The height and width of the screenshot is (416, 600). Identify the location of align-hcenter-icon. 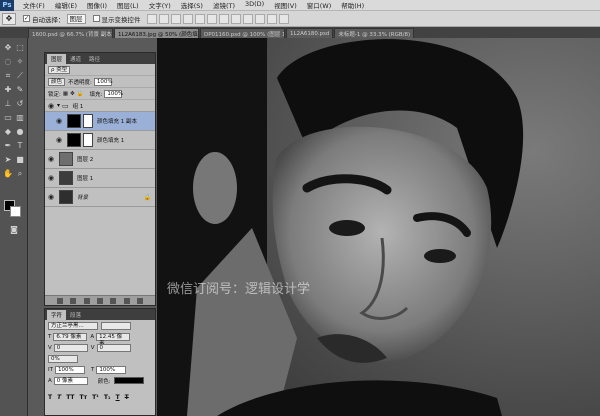
(199, 18).